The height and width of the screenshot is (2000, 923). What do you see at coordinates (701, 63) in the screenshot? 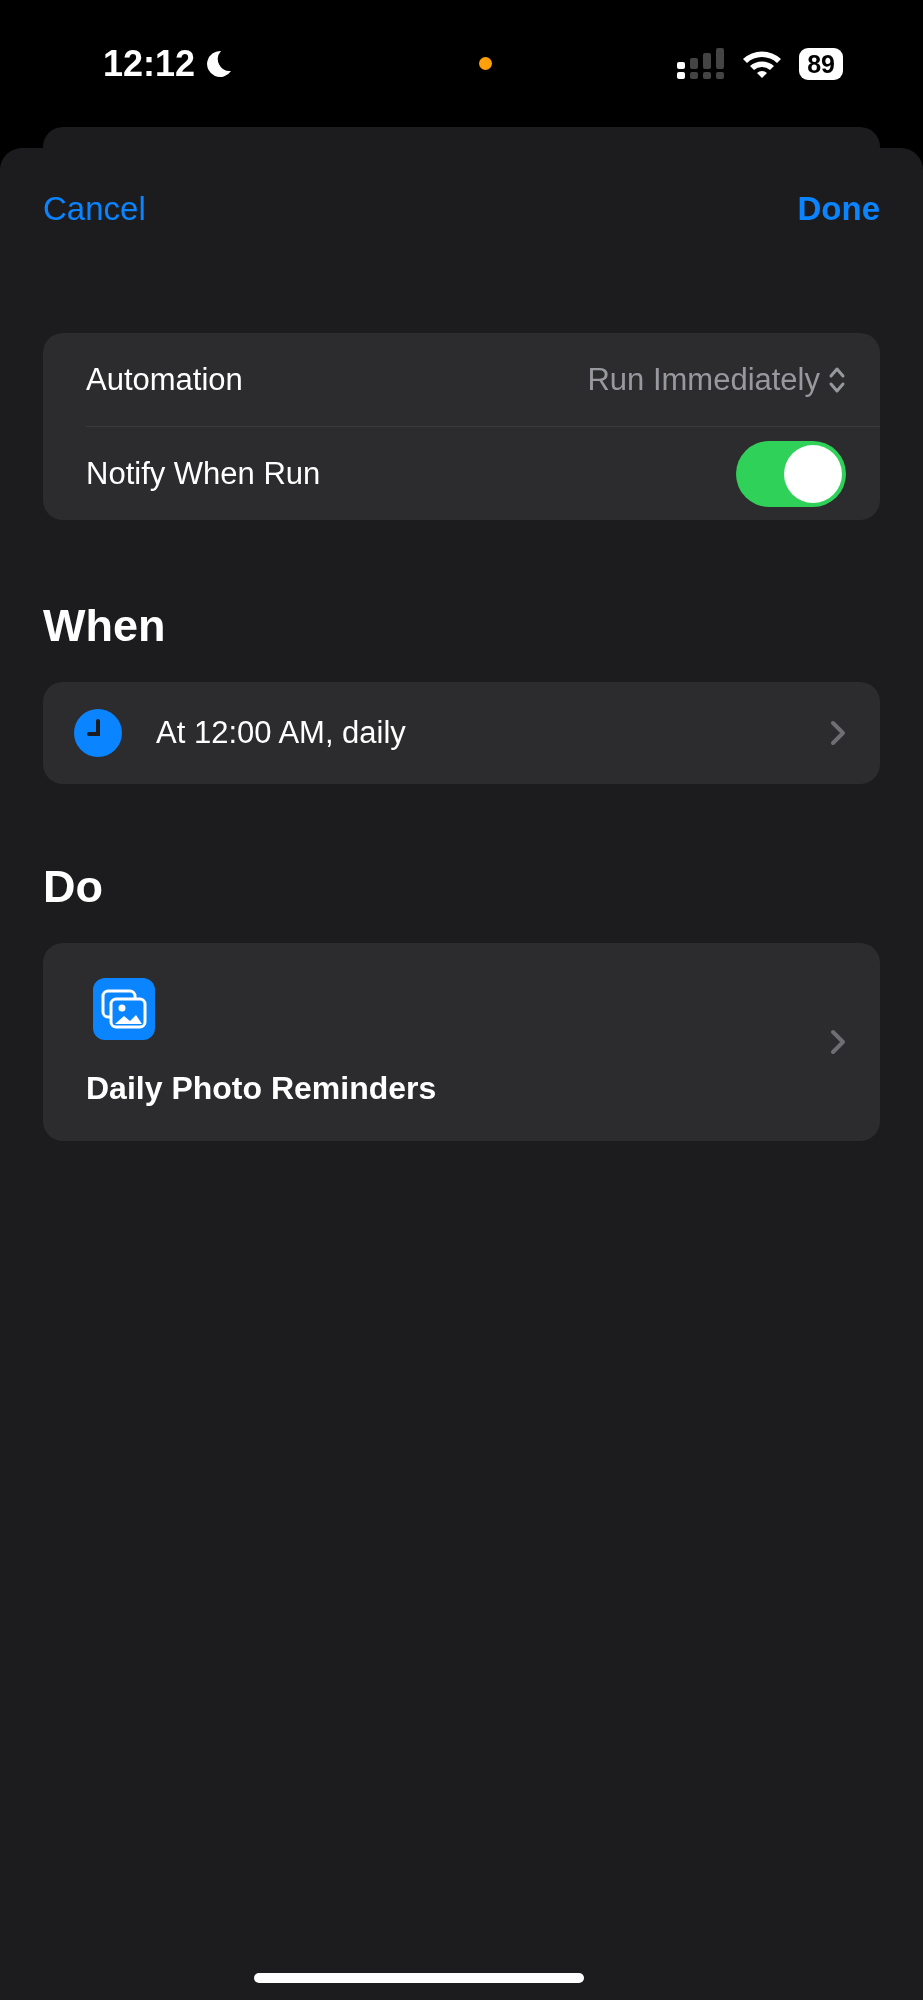
I see `signal-icon` at bounding box center [701, 63].